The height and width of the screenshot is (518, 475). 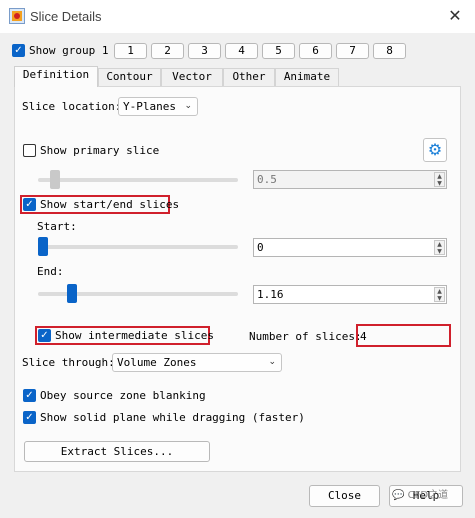 I want to click on tab-contour: Contour, so click(x=129, y=77).